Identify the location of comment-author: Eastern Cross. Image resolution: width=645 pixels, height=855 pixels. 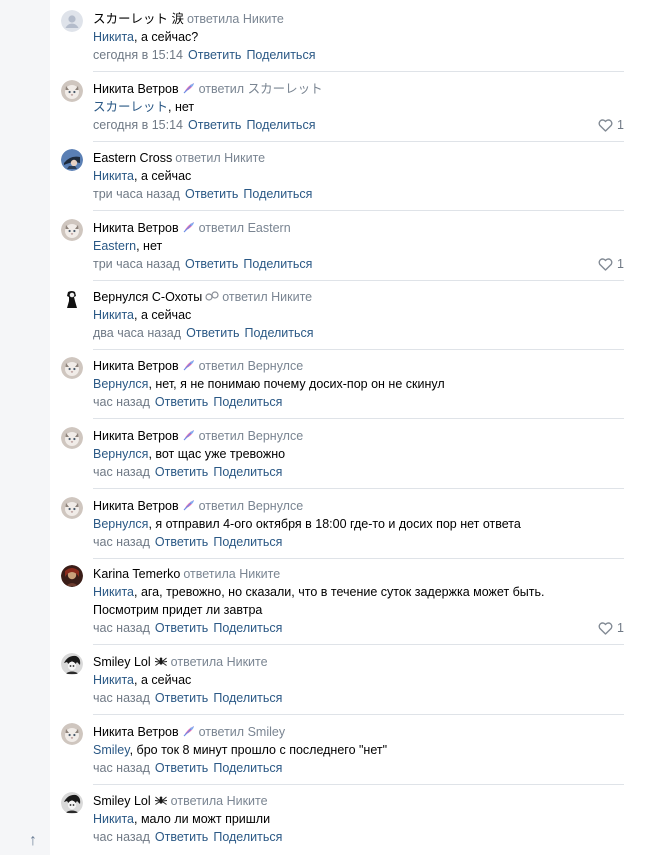
(132, 158).